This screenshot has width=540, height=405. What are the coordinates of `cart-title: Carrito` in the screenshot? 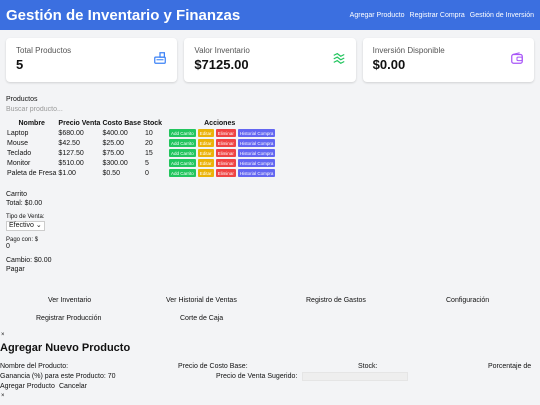 It's located at (17, 194).